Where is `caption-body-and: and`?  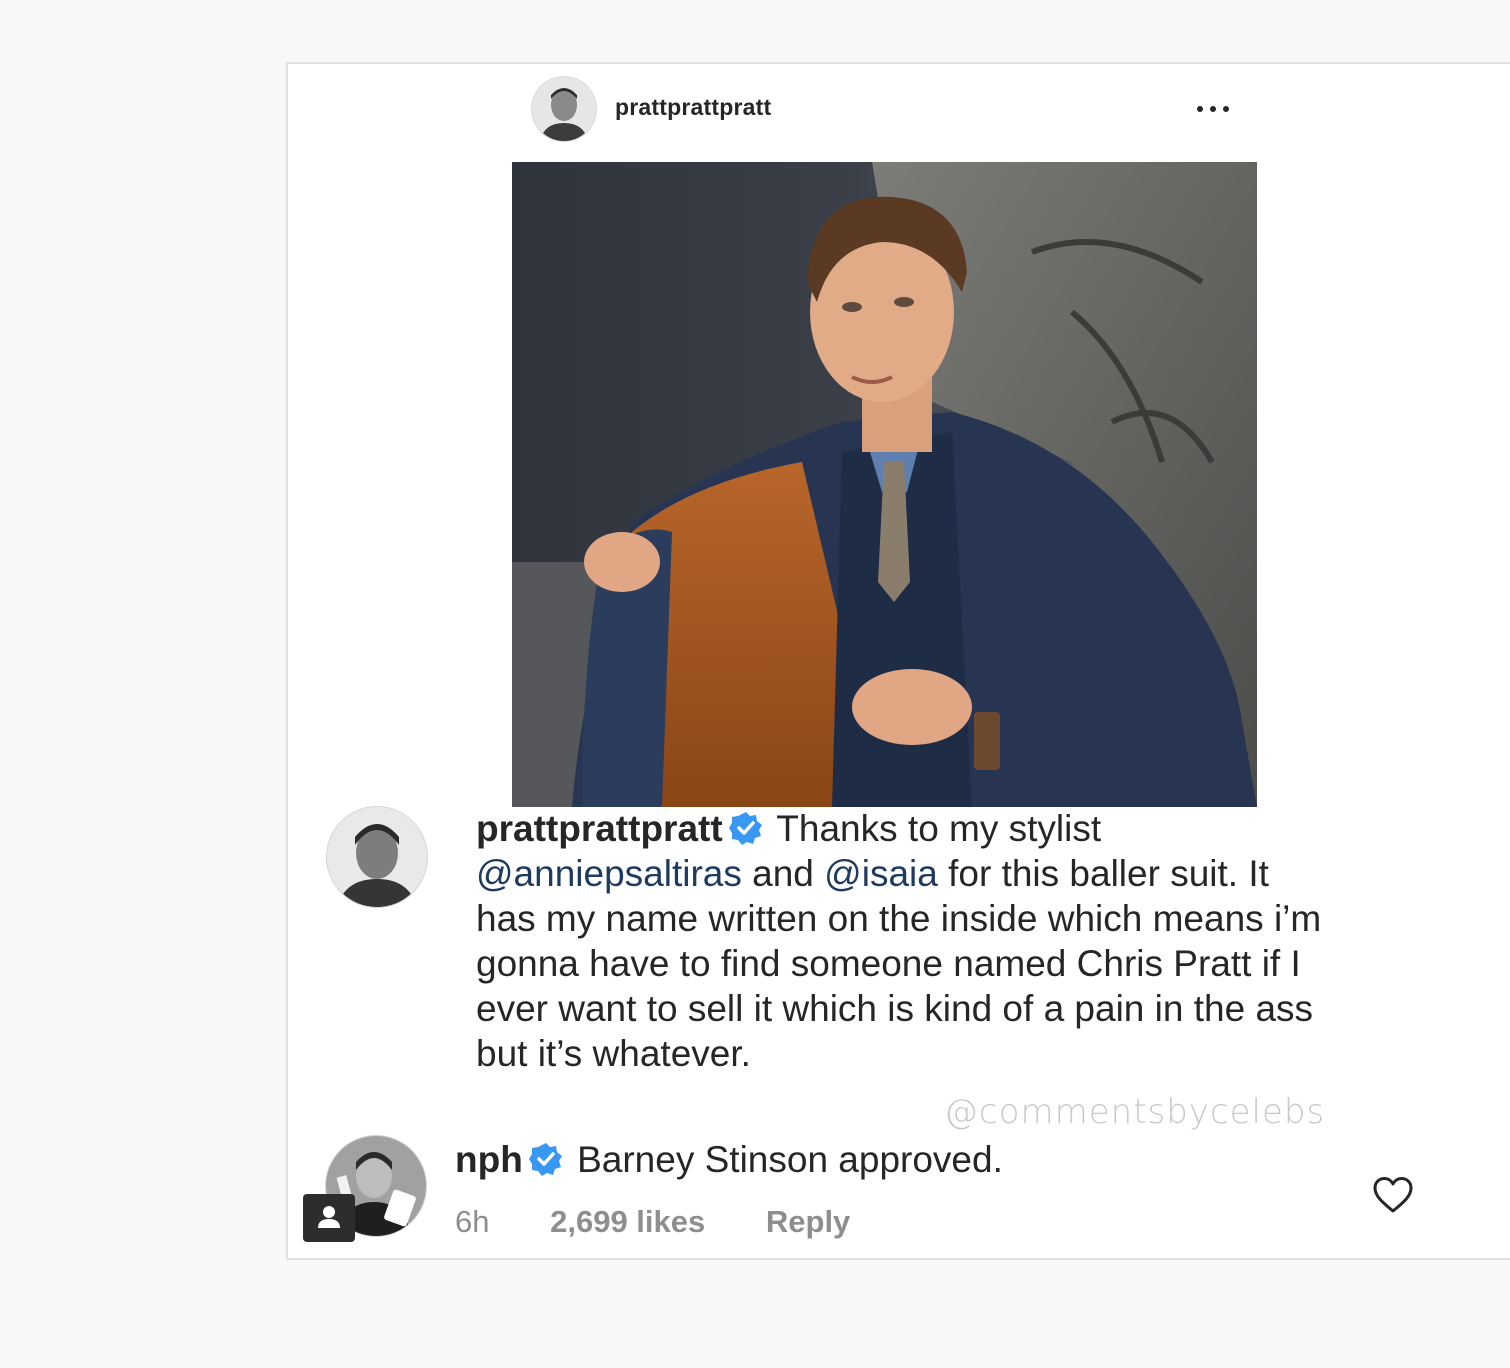 caption-body-and: and is located at coordinates (783, 873).